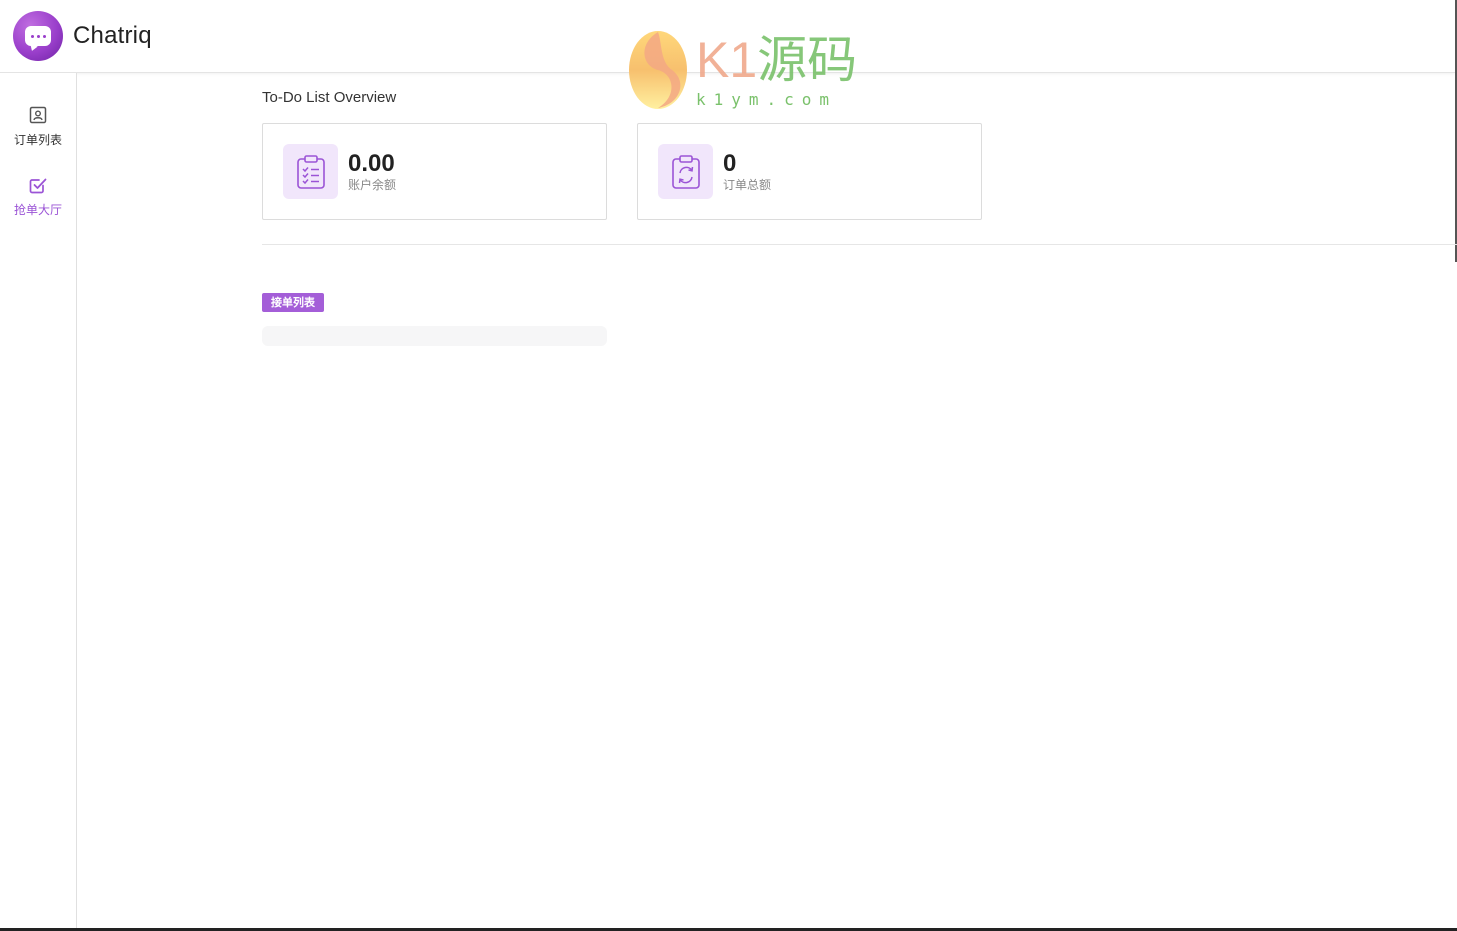 The height and width of the screenshot is (931, 1457). Describe the element at coordinates (38, 115) in the screenshot. I see `order-list-icon` at that location.